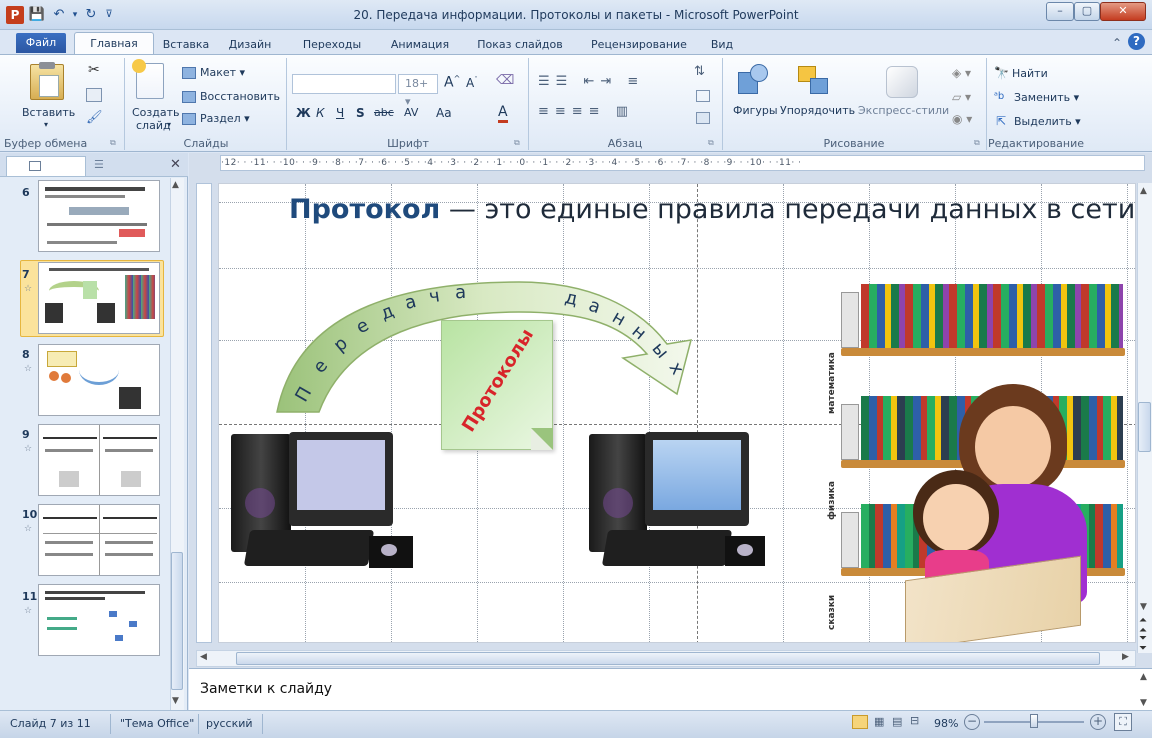  I want to click on quick-styles-button: Экспресс-стили, so click(903, 110).